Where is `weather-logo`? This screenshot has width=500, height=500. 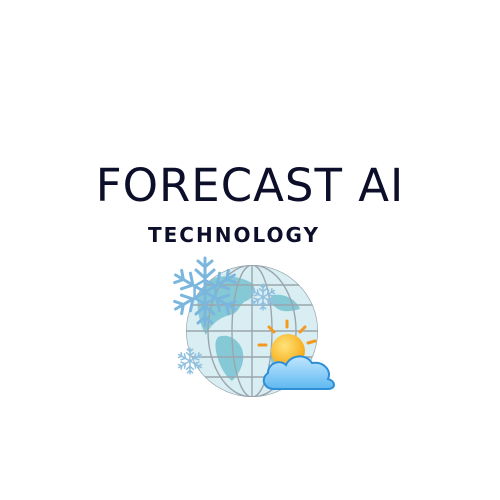
weather-logo is located at coordinates (252, 326).